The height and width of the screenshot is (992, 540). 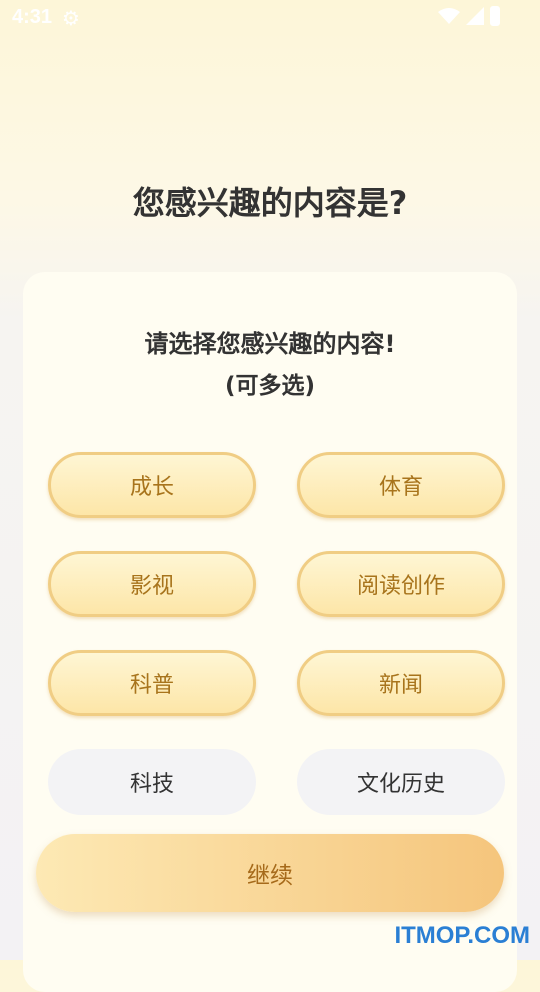 I want to click on status-icons, so click(x=469, y=16).